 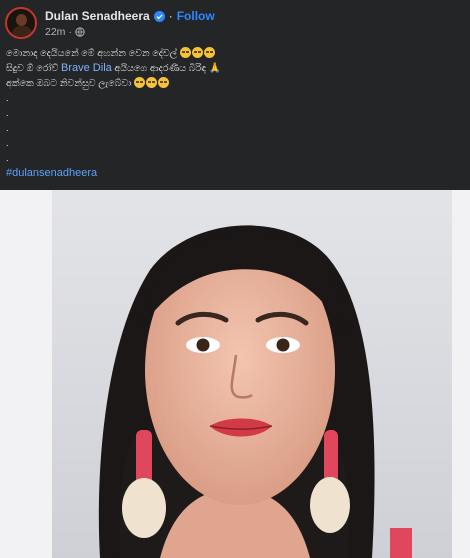 I want to click on post-meta: Dulan Senadheera · Follow 22m ·, so click(x=130, y=23).